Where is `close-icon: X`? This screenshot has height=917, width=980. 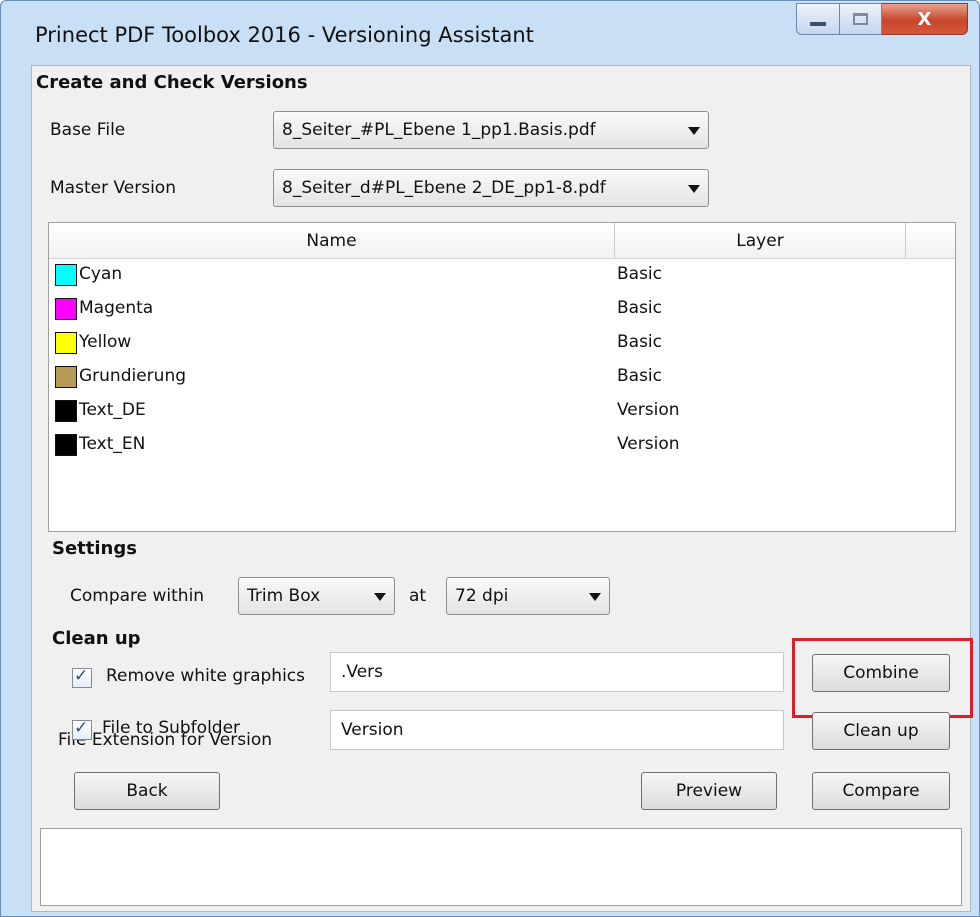 close-icon: X is located at coordinates (924, 19).